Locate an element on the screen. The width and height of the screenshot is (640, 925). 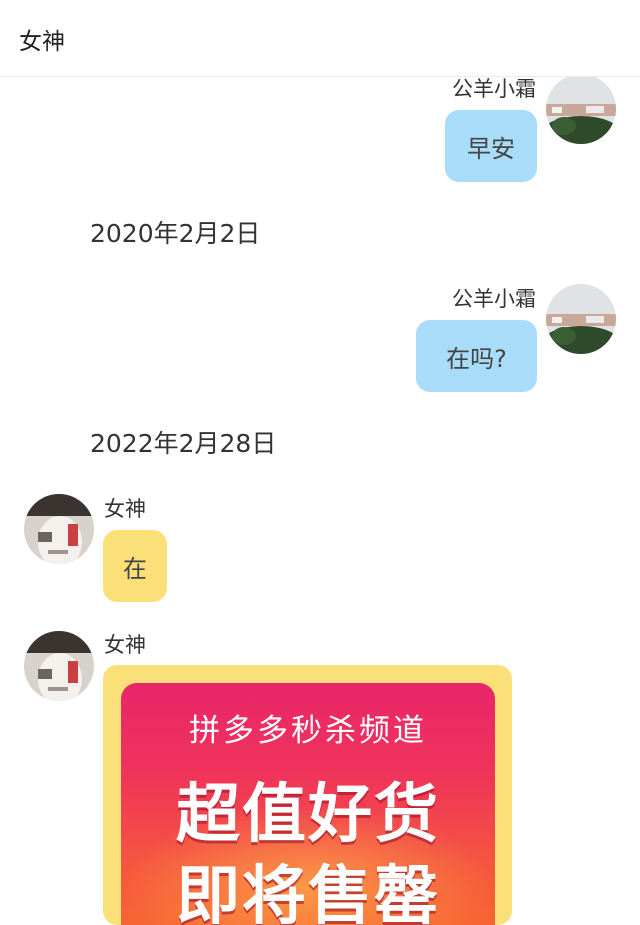
promo-subtitle: 拼多多秒杀频道 is located at coordinates (308, 731).